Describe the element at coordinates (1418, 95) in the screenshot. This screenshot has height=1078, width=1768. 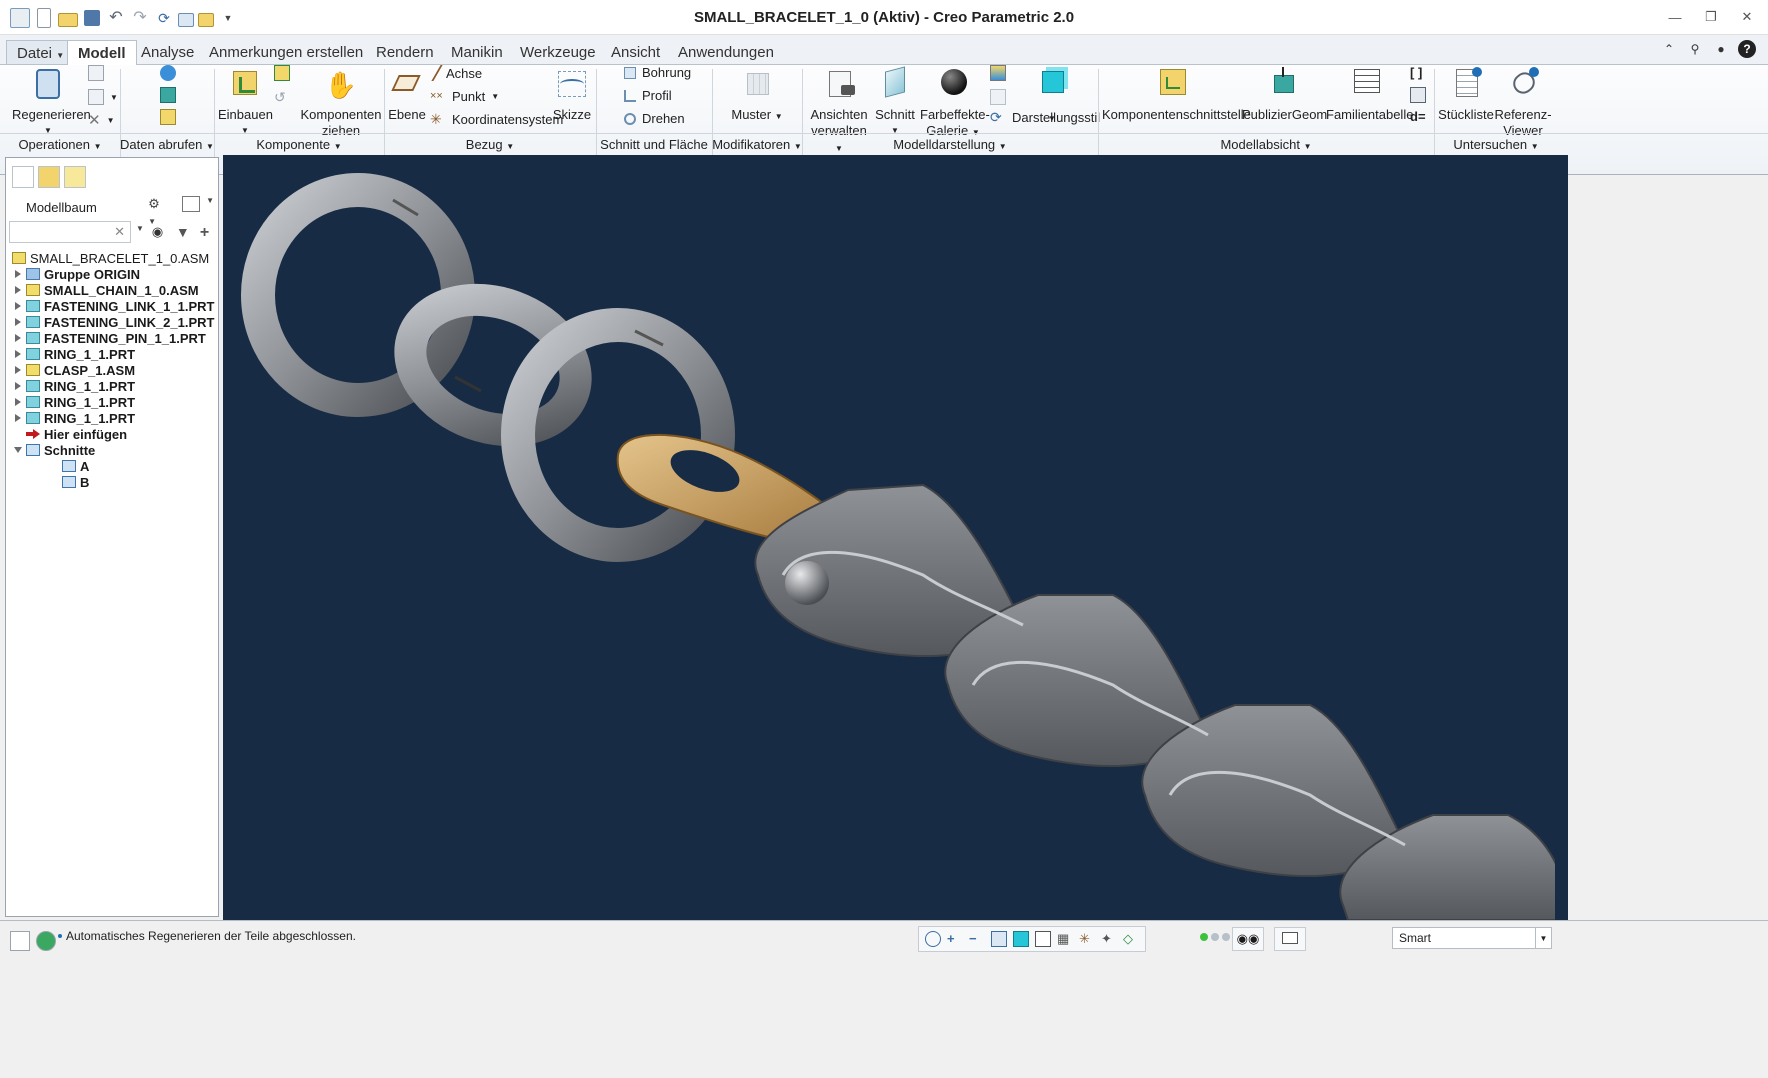
I see `parameters-icon` at that location.